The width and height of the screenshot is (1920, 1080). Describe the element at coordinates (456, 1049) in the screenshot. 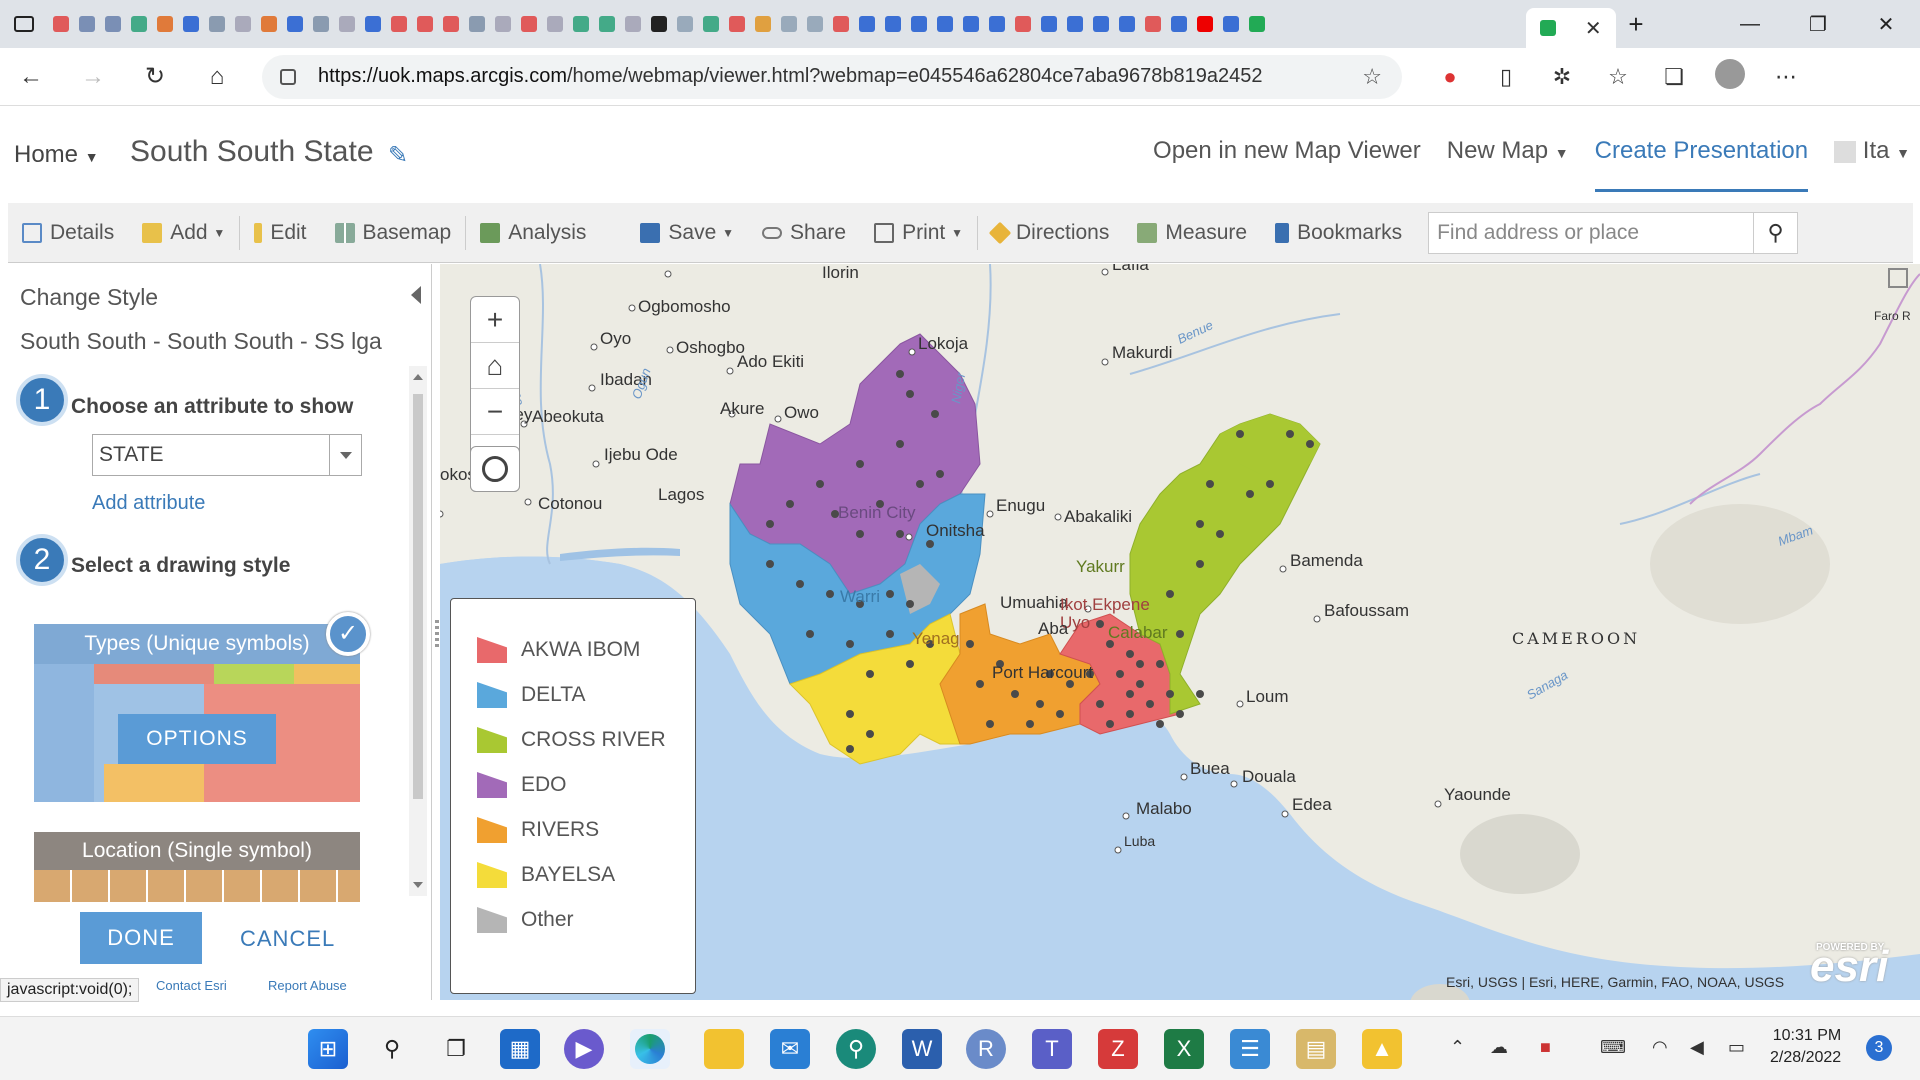

I see `task-view-icon: ❐` at that location.